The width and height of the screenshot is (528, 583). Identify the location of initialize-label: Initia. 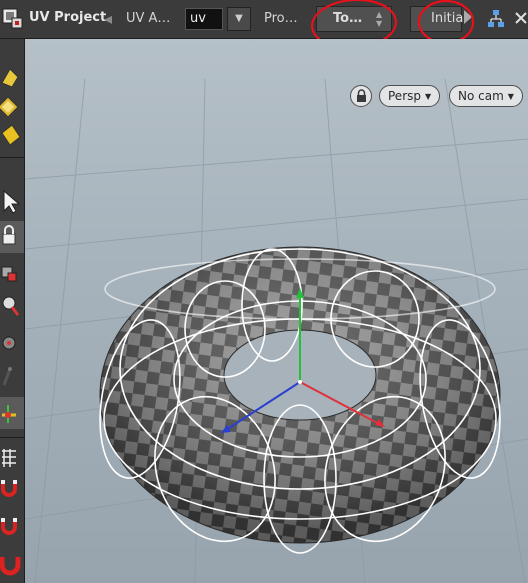
(447, 18).